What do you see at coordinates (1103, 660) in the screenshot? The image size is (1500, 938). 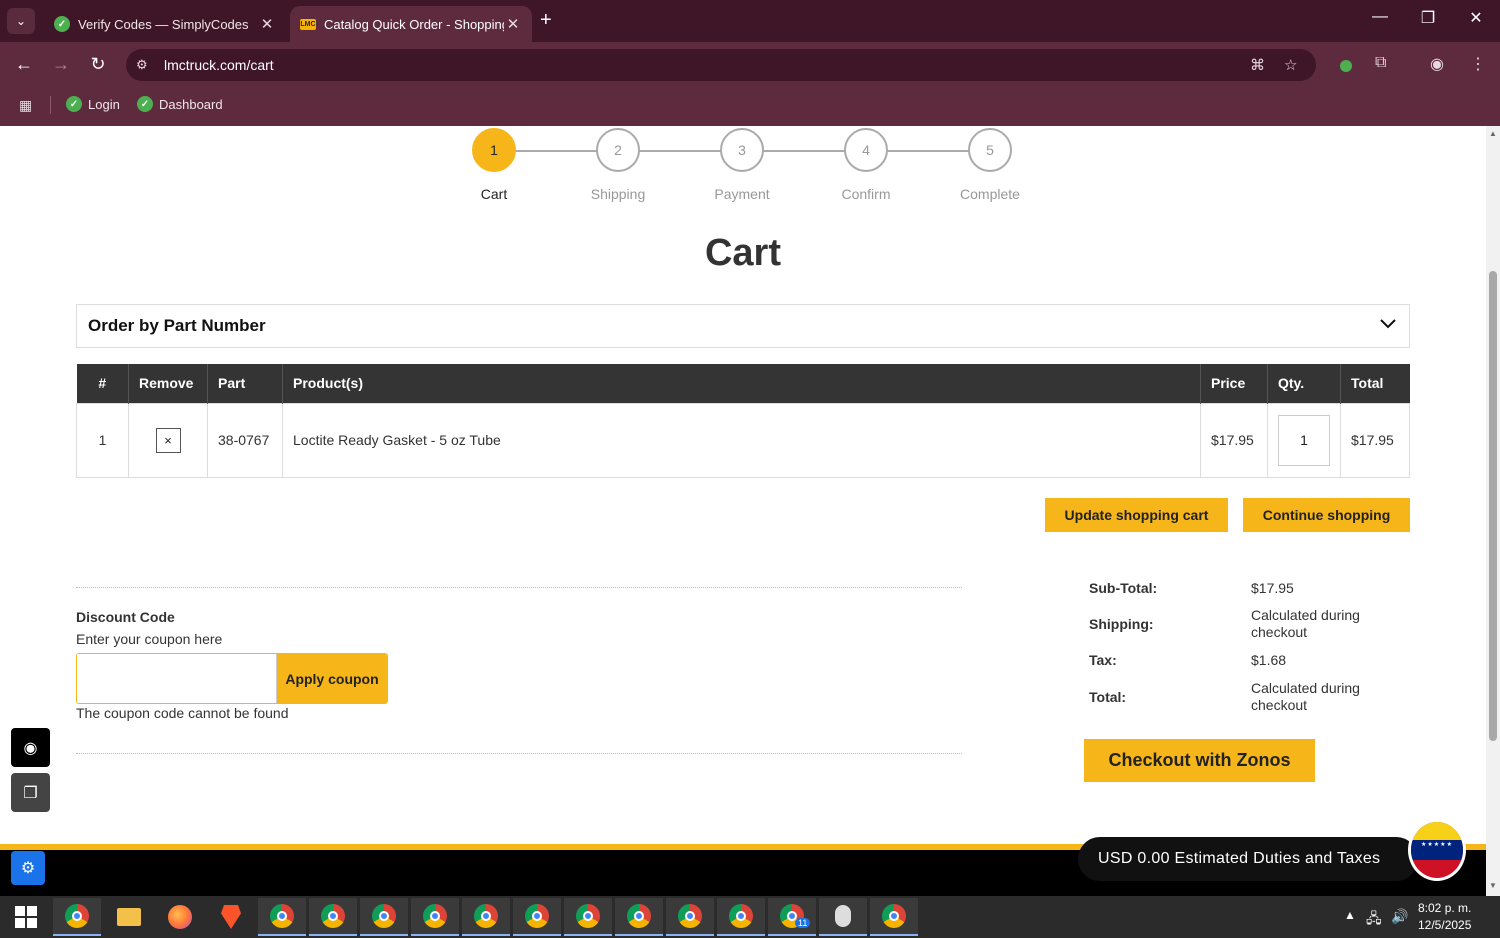 I see `tax-label: Tax:` at bounding box center [1103, 660].